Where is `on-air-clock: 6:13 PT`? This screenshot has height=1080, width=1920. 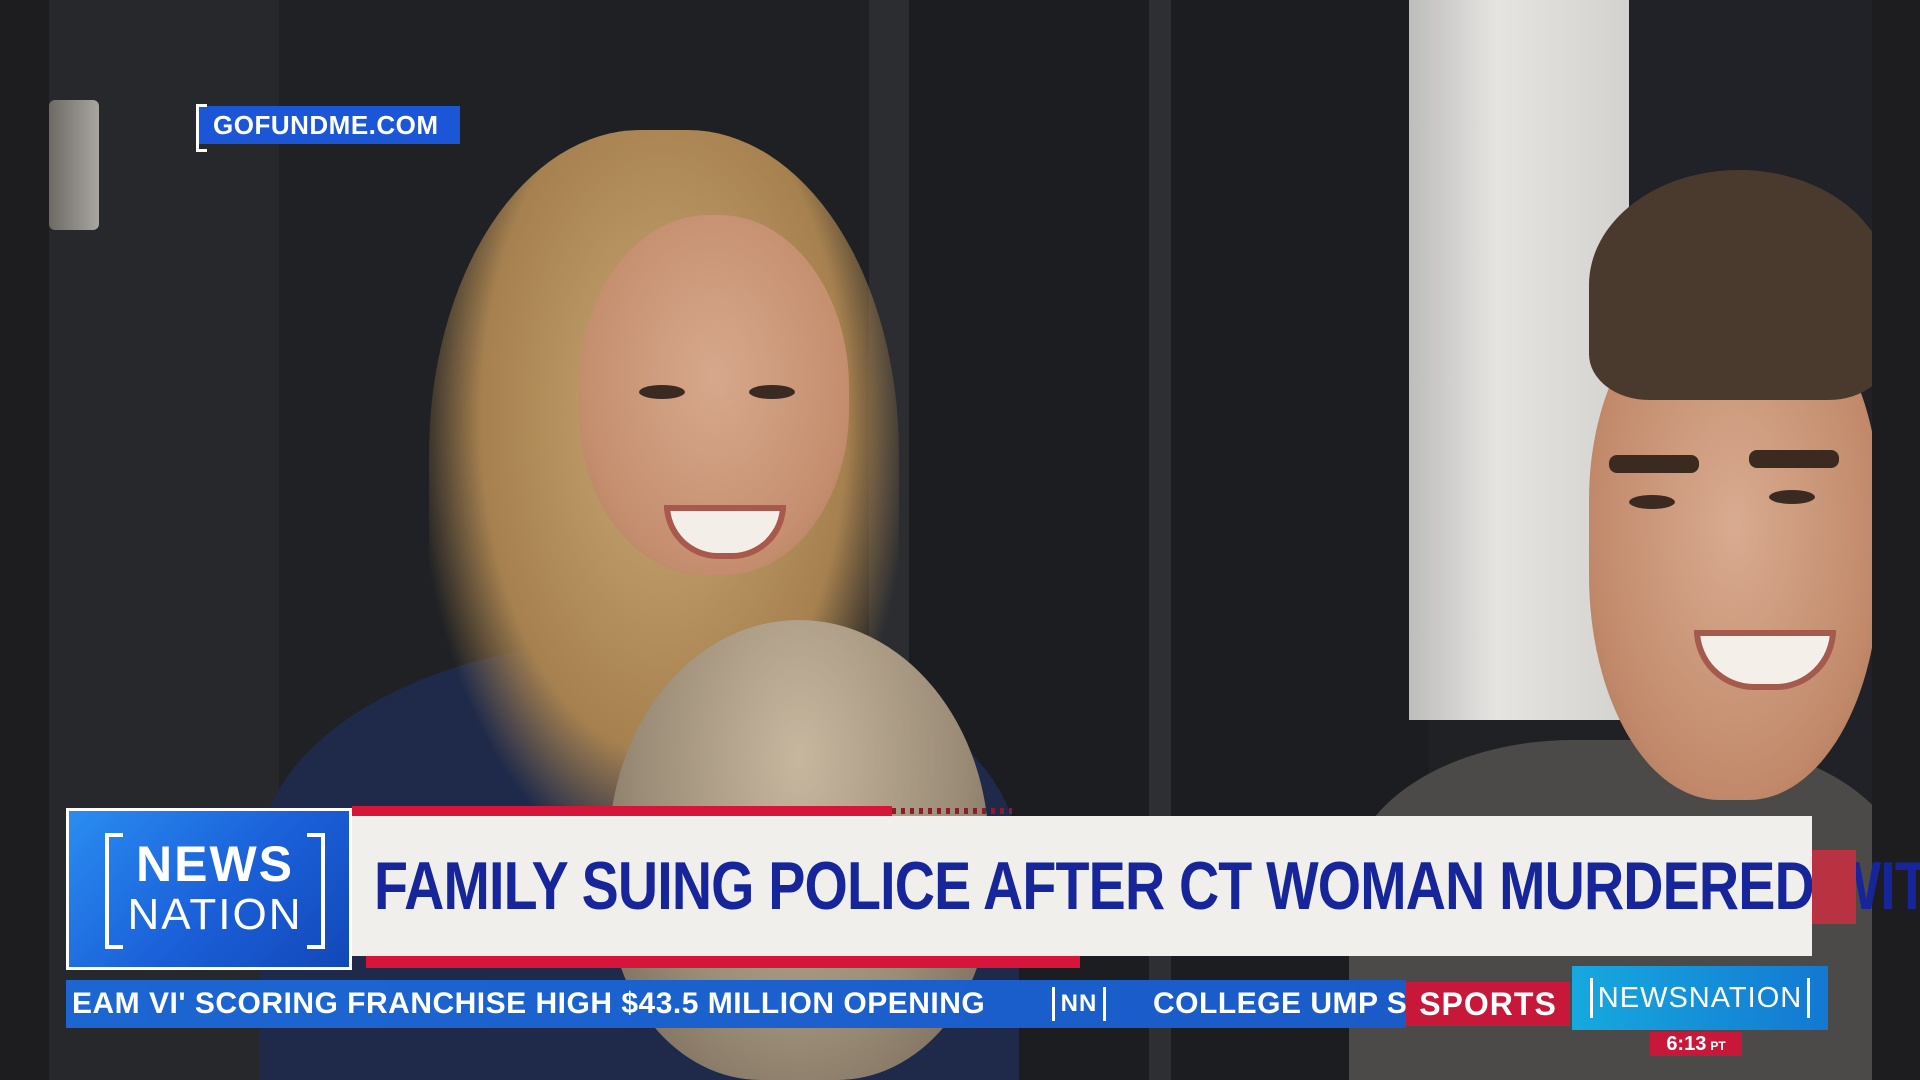 on-air-clock: 6:13 PT is located at coordinates (1696, 1044).